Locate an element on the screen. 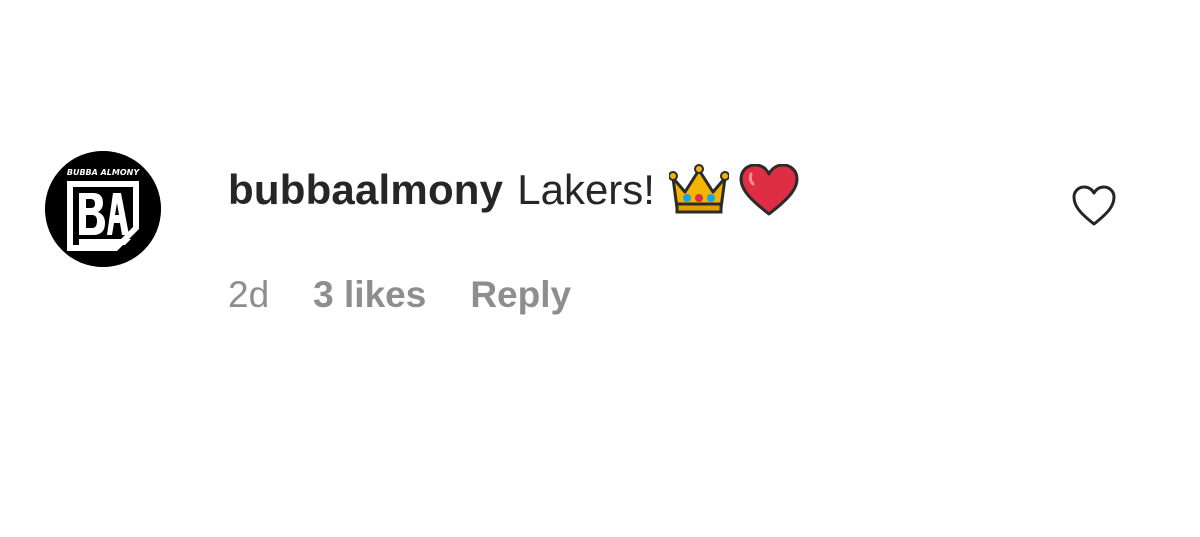 The image size is (1200, 537). username-link: bubbaalmony is located at coordinates (365, 190).